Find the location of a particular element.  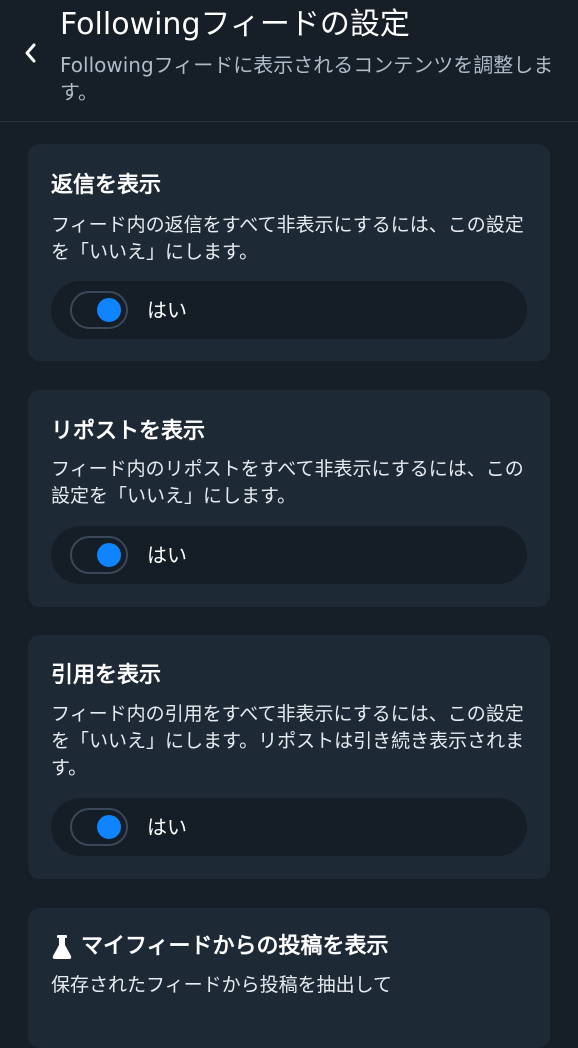

card-description: フィード内の返信をすべて非表示にするには、この設定を「いいえ」にします。 is located at coordinates (287, 238).